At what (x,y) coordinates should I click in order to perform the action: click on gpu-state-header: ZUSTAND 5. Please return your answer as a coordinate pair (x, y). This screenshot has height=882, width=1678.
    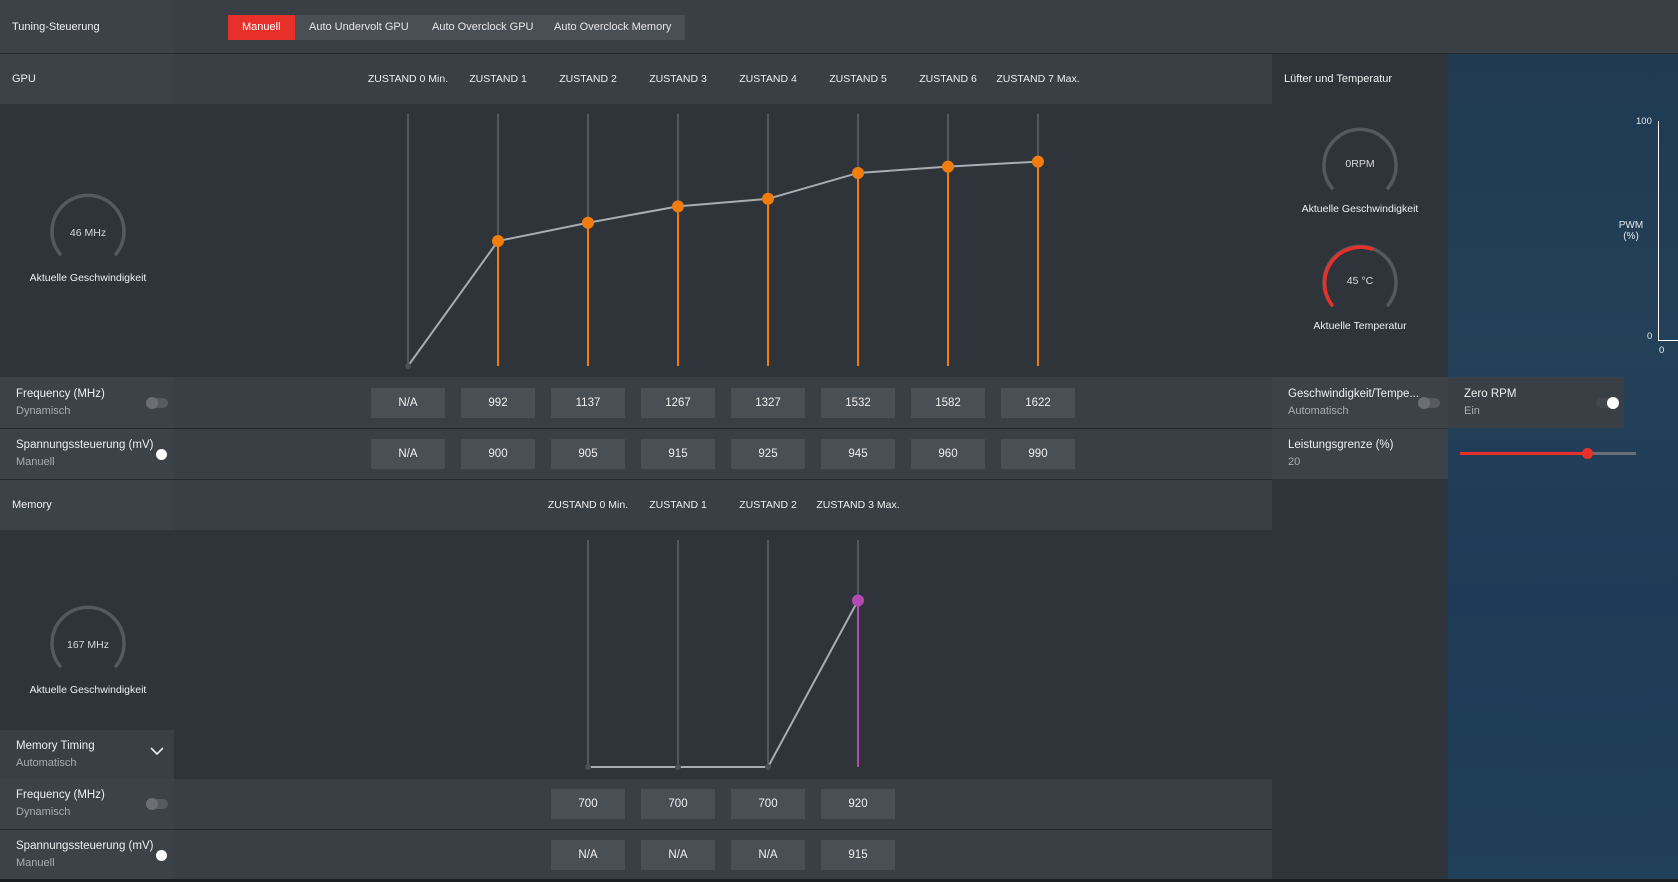
    Looking at the image, I should click on (858, 79).